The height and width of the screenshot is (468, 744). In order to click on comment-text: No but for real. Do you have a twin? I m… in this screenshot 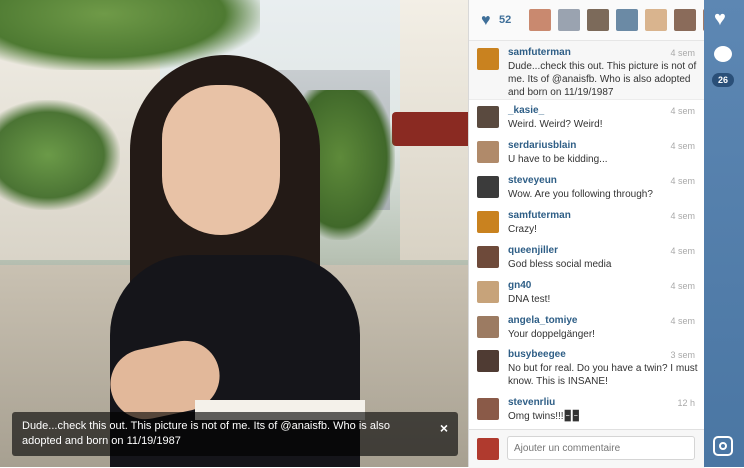, I will do `click(603, 375)`.